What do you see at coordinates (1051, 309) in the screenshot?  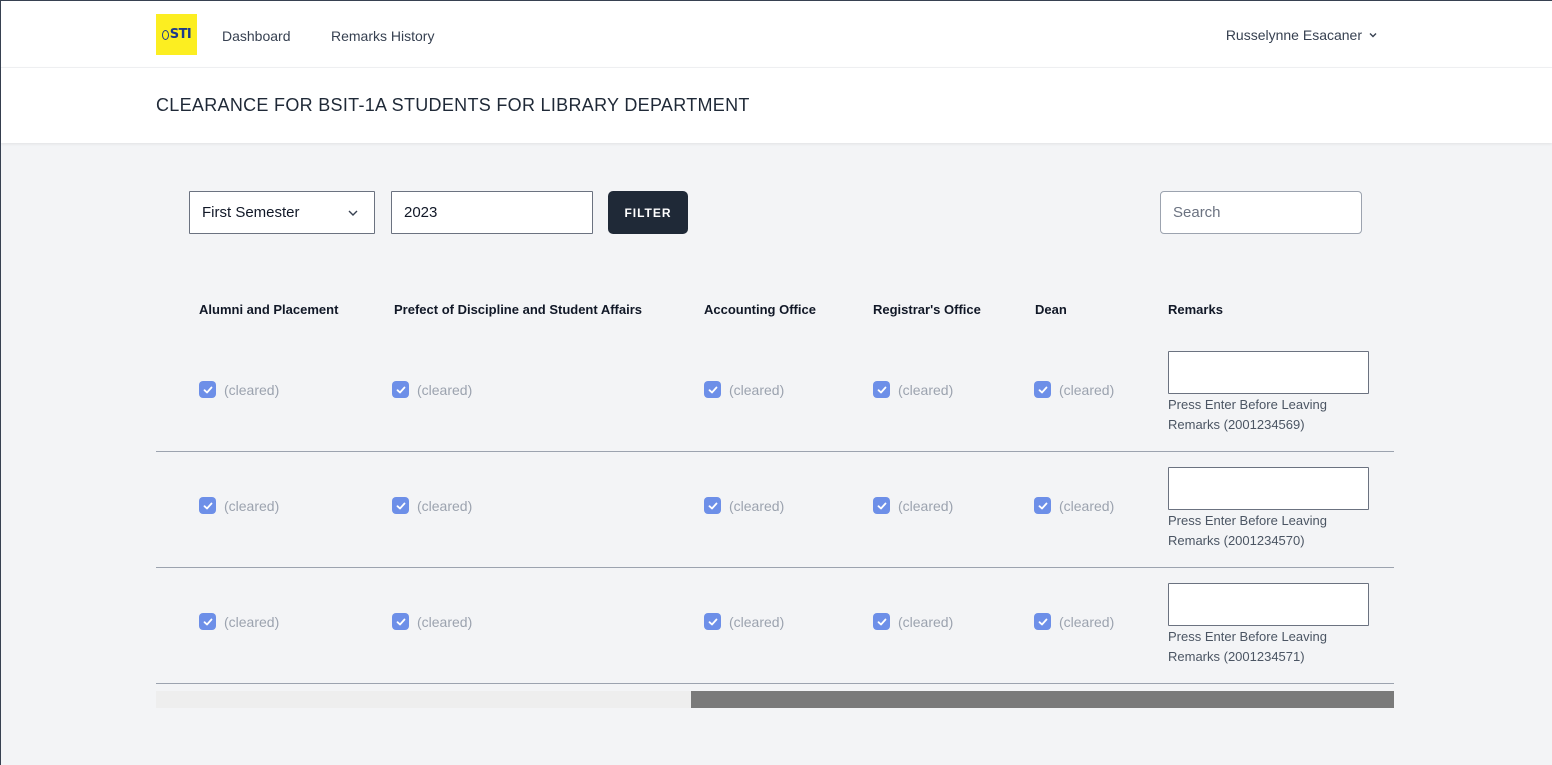 I see `column-header-dean: Dean` at bounding box center [1051, 309].